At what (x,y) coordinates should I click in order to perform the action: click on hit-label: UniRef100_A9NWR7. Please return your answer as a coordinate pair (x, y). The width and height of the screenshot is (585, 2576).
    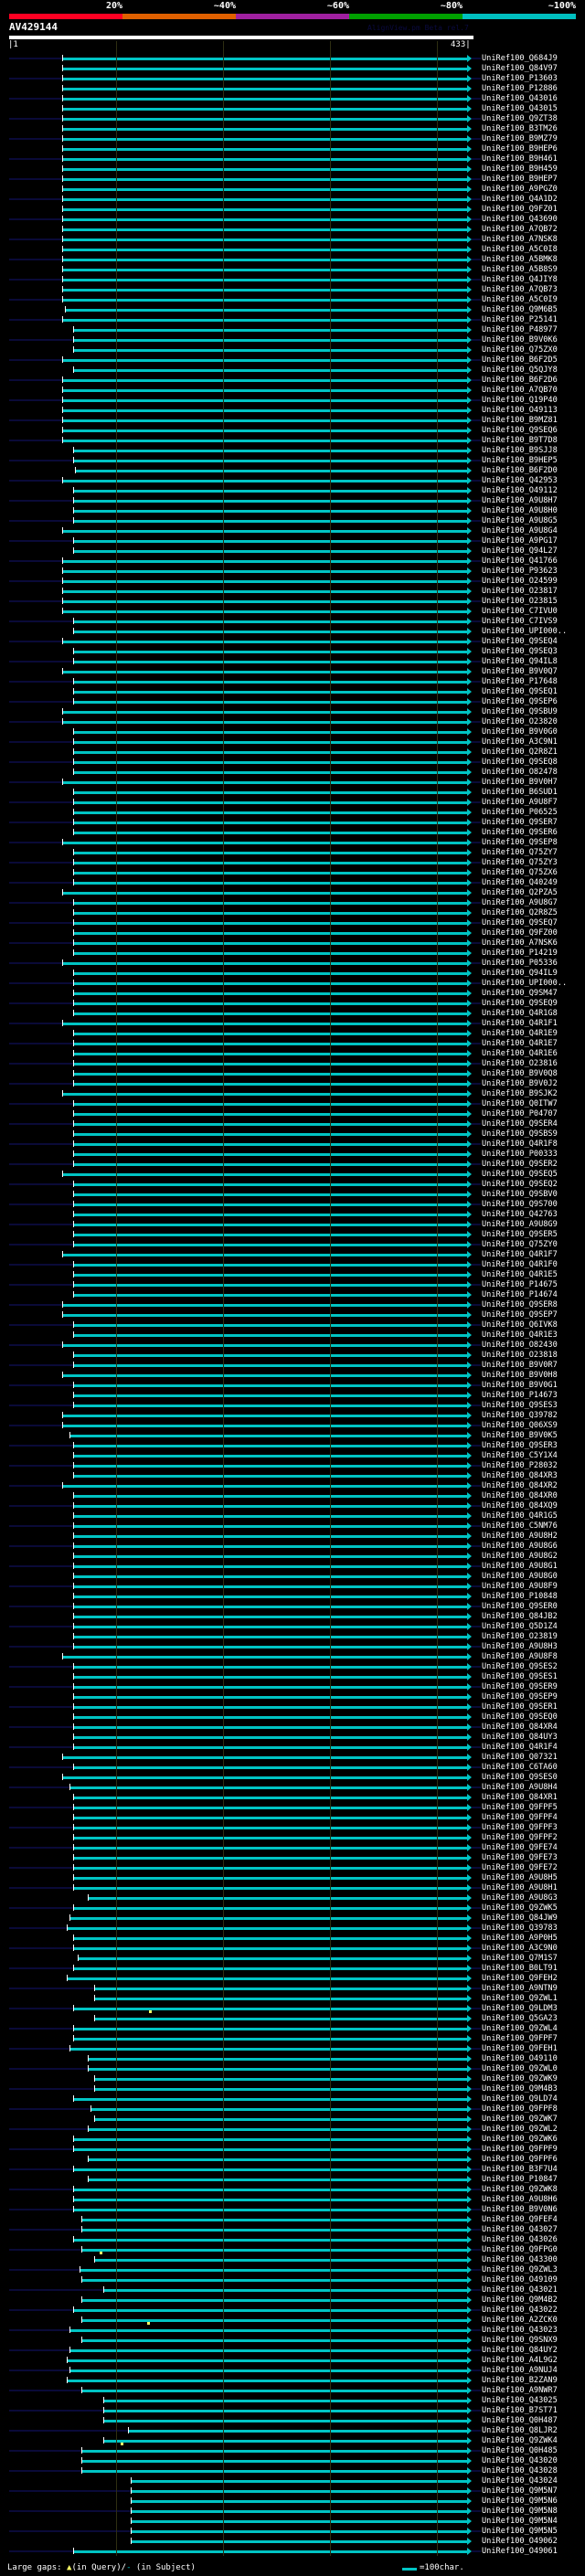
    Looking at the image, I should click on (520, 2390).